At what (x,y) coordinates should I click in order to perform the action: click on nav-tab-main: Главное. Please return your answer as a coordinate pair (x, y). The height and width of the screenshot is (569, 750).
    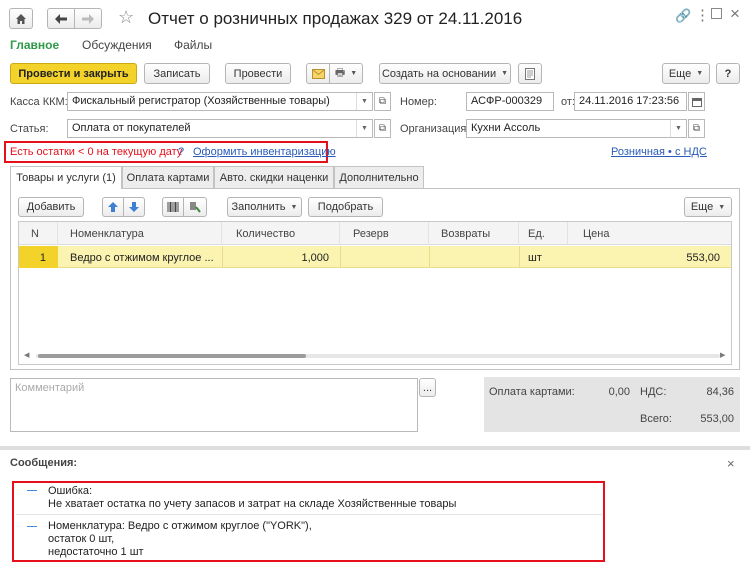
    Looking at the image, I should click on (34, 45).